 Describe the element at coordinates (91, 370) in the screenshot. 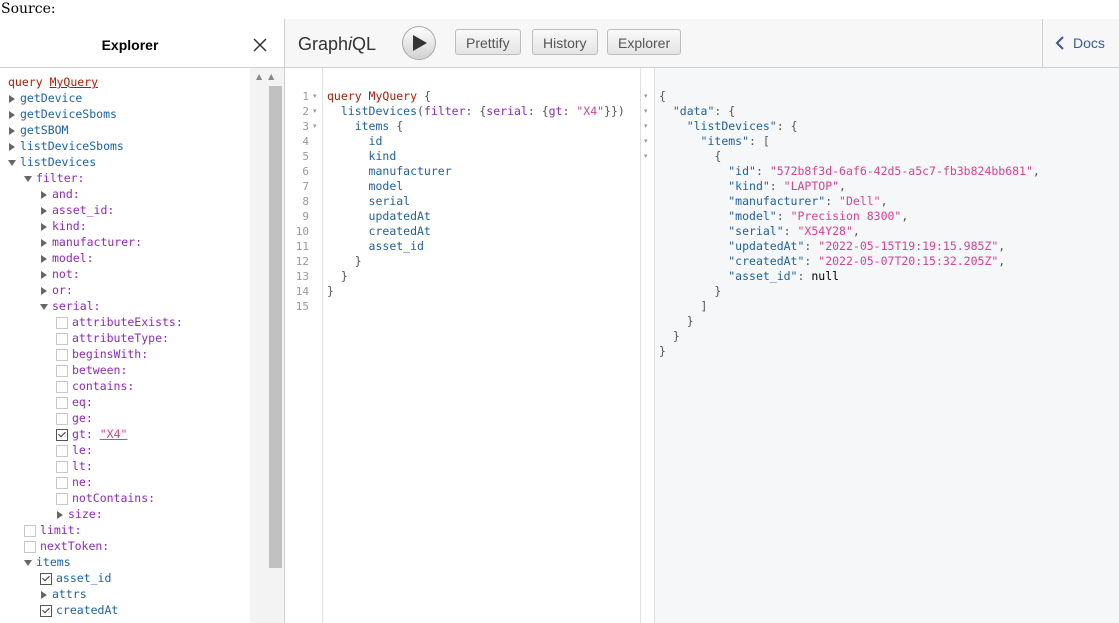

I see `explorer-item: between:` at that location.